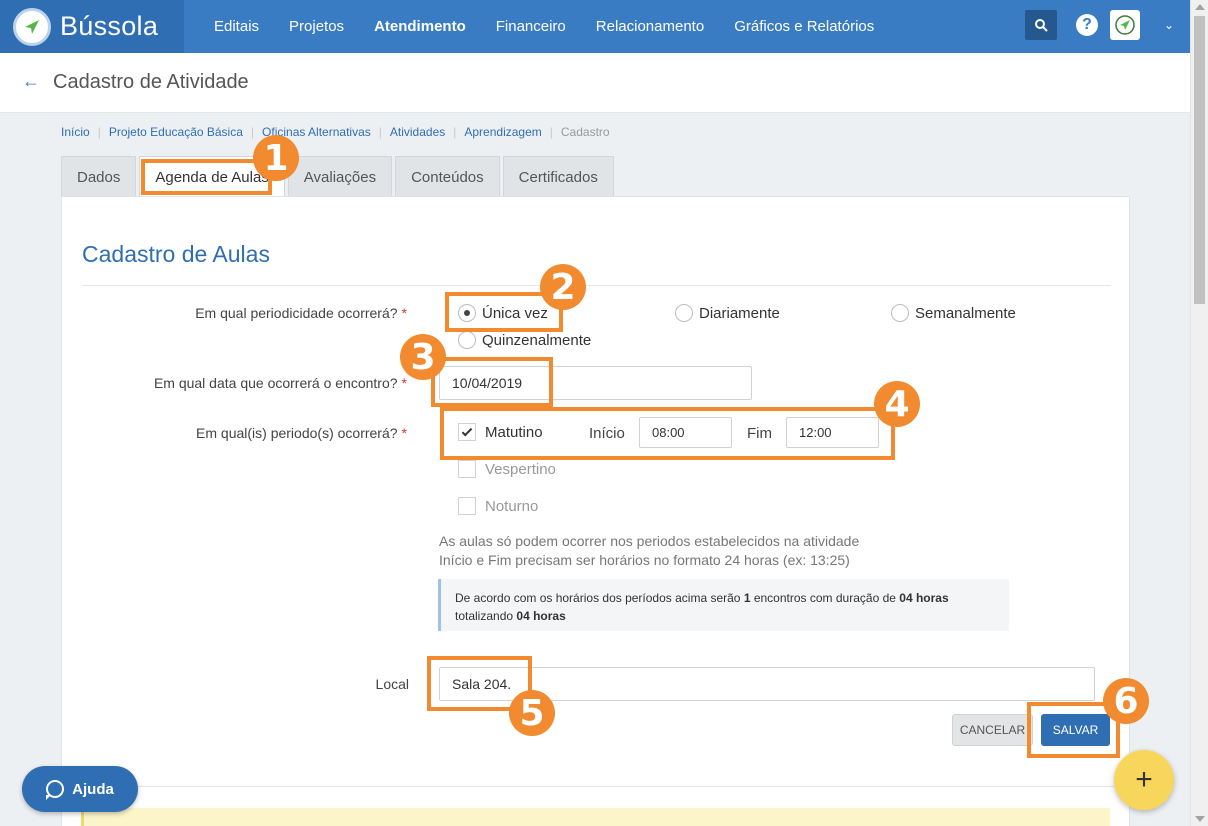 The height and width of the screenshot is (826, 1208). What do you see at coordinates (176, 254) in the screenshot?
I see `form-title: Cadastro de Aulas` at bounding box center [176, 254].